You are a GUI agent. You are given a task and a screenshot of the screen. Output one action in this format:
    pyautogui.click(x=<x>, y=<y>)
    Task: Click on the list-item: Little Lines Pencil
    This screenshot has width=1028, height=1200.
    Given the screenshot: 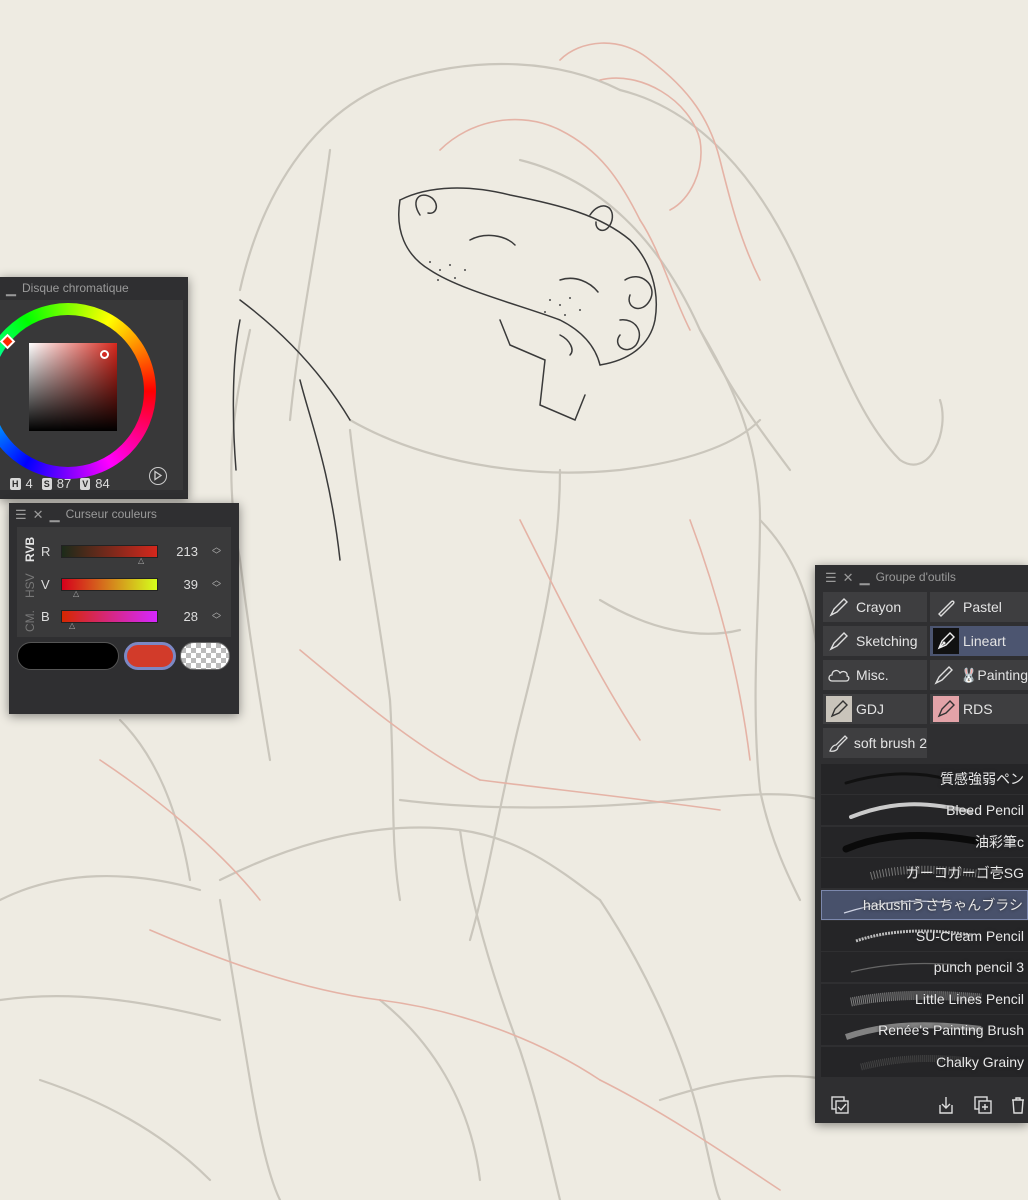 What is the action you would take?
    pyautogui.click(x=924, y=998)
    